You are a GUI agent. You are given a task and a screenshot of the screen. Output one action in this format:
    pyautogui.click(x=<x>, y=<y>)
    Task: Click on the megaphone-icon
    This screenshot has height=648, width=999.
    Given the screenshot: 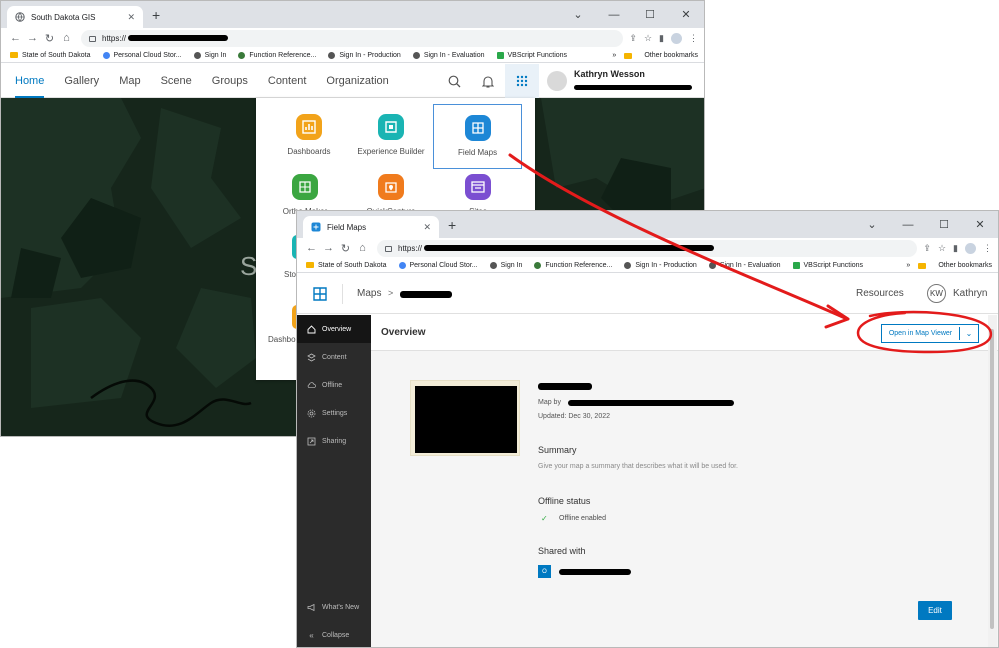 What is the action you would take?
    pyautogui.click(x=311, y=607)
    